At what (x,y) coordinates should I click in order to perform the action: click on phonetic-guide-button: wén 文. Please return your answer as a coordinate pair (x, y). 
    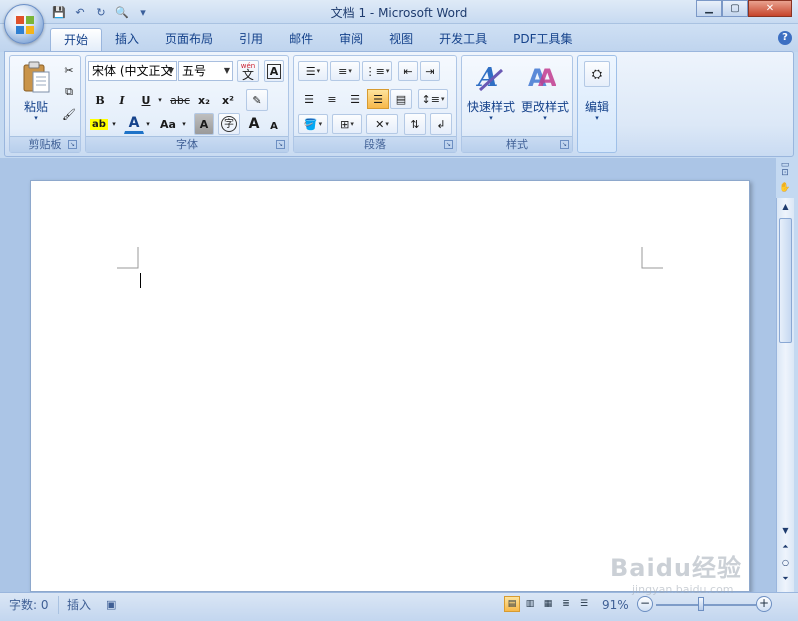
    Looking at the image, I should click on (248, 71).